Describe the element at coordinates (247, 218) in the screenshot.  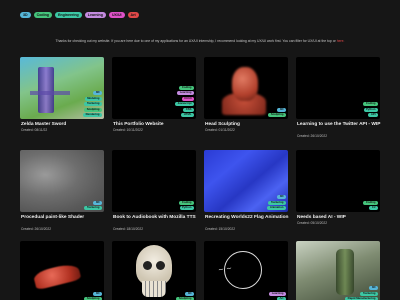
I see `card-title: Recreating Worlds22 Flag Animation` at that location.